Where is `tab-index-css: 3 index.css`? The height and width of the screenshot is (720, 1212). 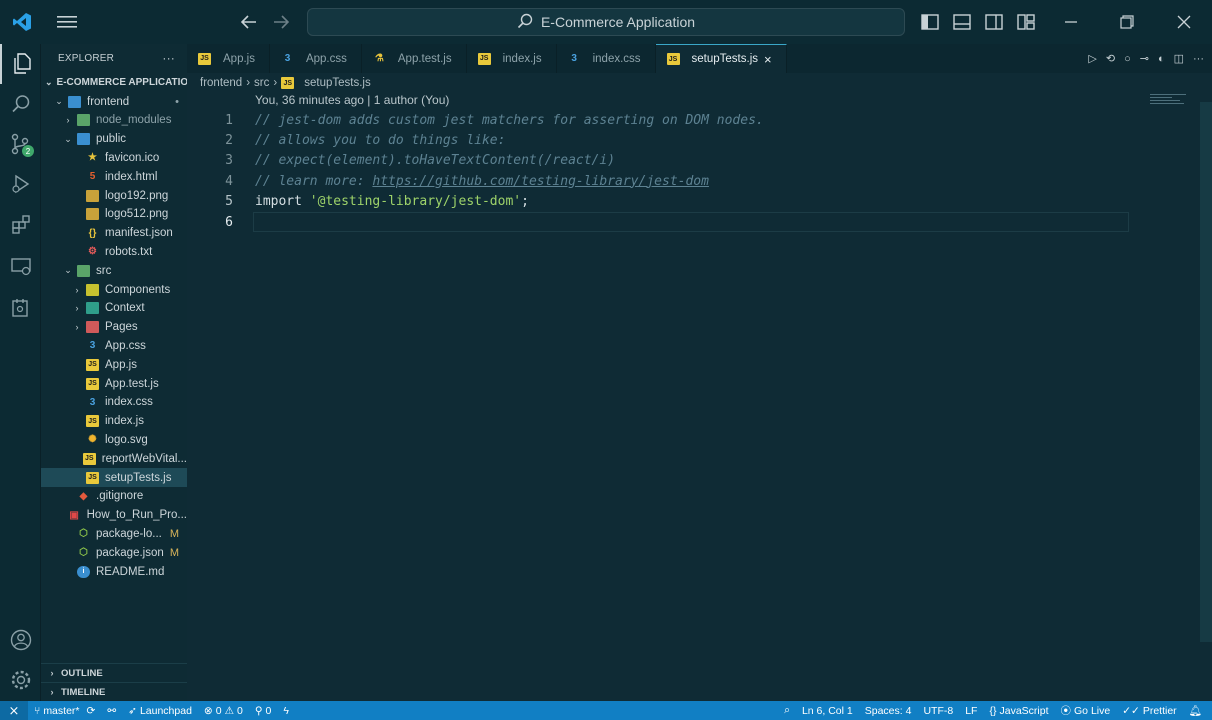 tab-index-css: 3 index.css is located at coordinates (606, 58).